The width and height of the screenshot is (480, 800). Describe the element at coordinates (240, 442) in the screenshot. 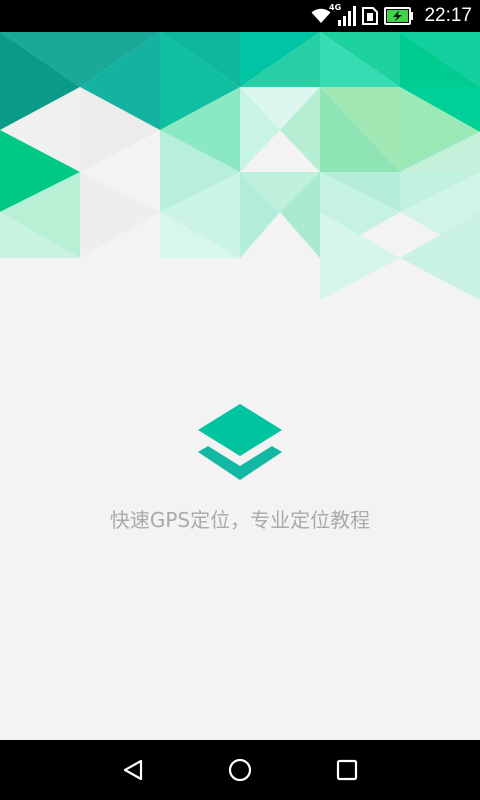

I see `layers-icon` at that location.